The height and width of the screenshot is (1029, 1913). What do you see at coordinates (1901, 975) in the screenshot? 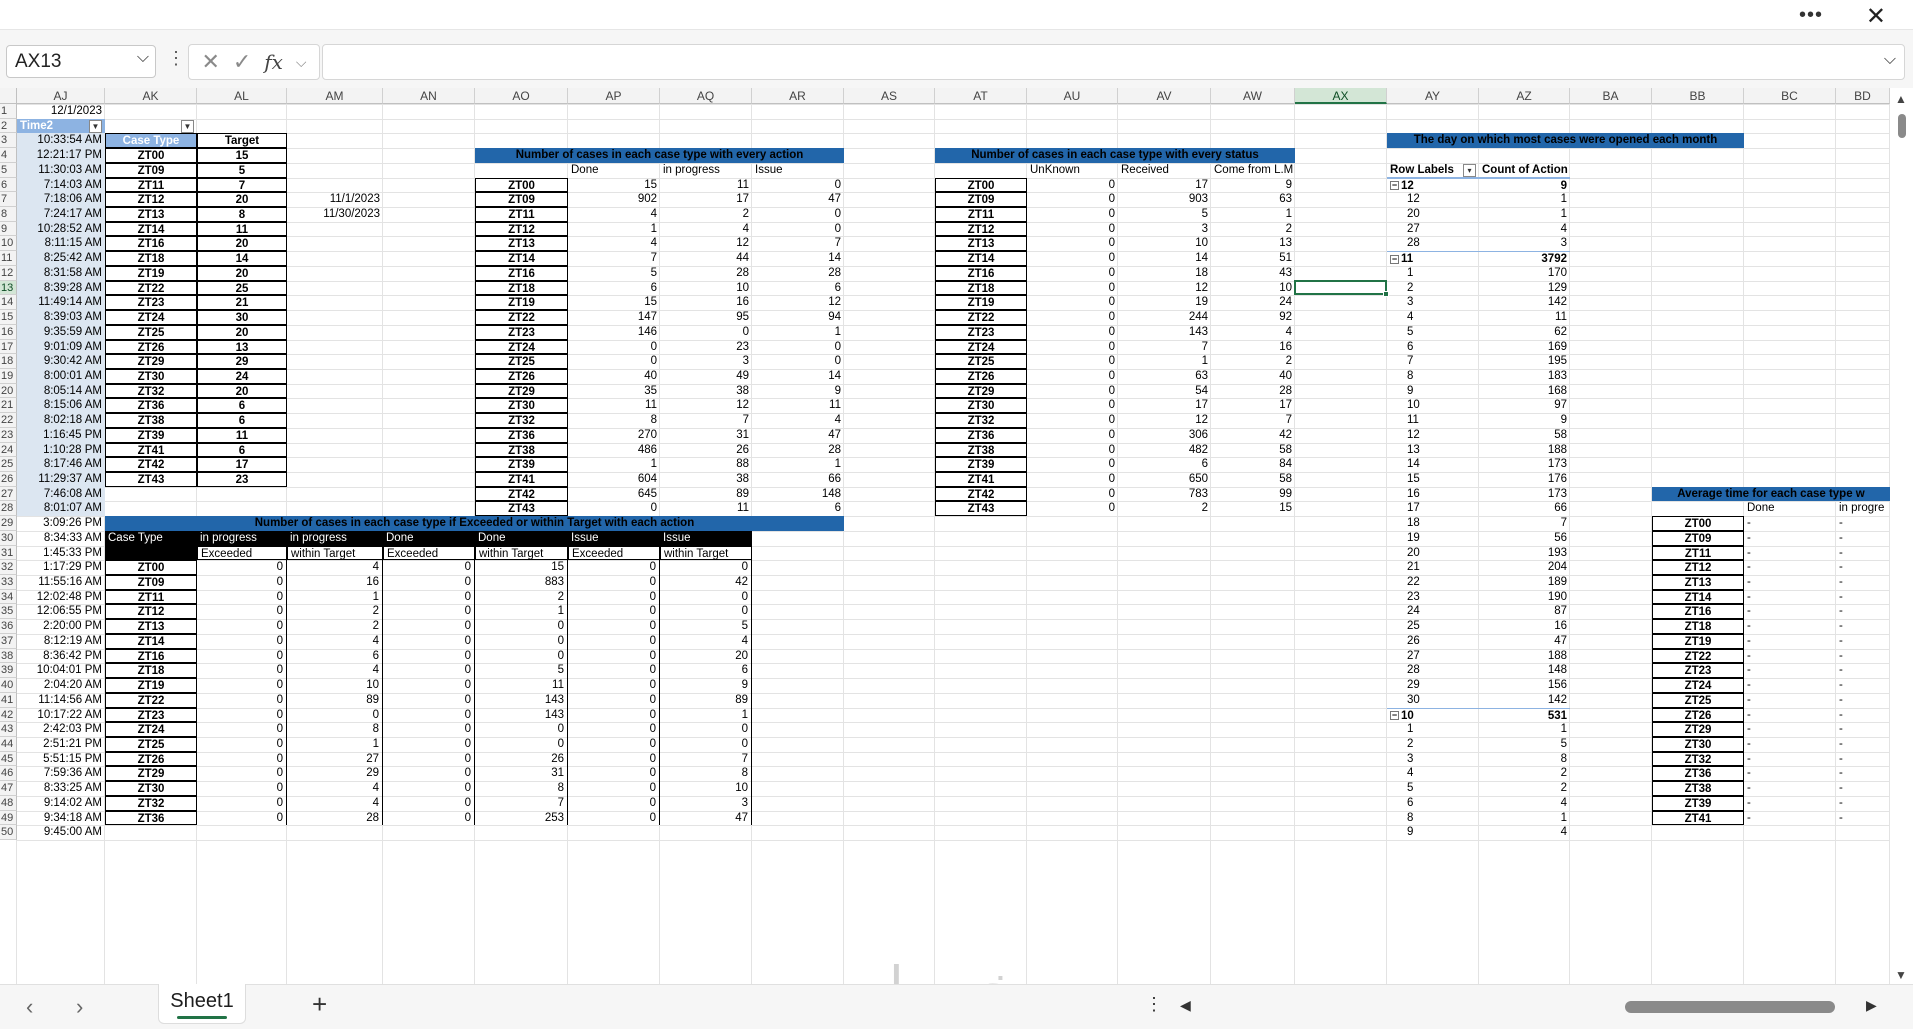
I see `scroll-down-icon: ▼` at bounding box center [1901, 975].